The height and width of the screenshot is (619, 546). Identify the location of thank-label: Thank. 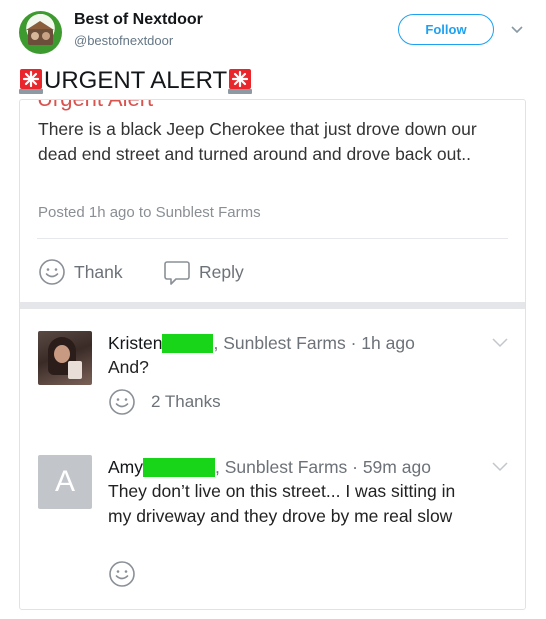
(98, 271).